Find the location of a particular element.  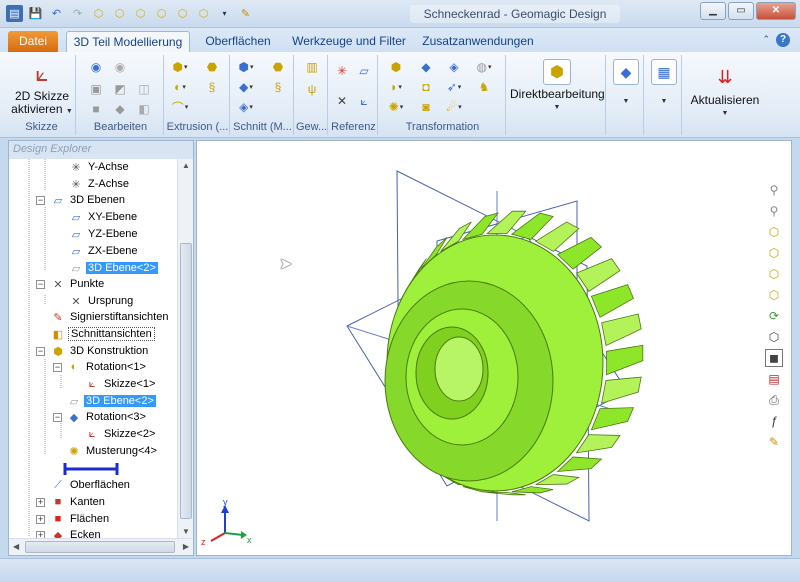

chamfer-icon: ◩ is located at coordinates (120, 89).